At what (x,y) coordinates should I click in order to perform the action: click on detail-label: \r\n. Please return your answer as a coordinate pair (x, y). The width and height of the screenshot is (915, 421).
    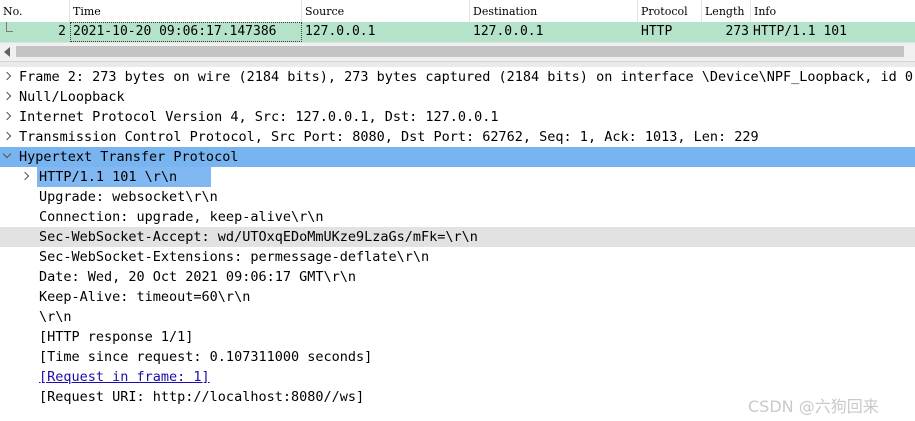
    Looking at the image, I should click on (55, 317).